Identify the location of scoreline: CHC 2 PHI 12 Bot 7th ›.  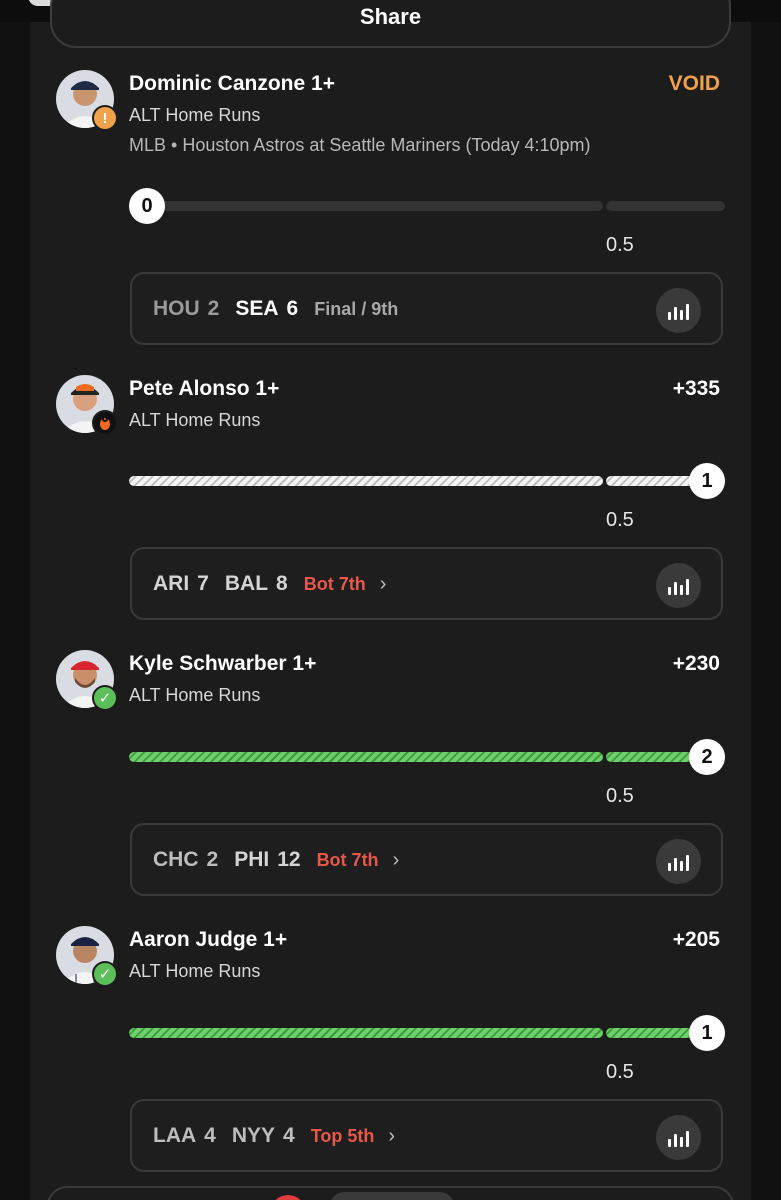
(276, 860).